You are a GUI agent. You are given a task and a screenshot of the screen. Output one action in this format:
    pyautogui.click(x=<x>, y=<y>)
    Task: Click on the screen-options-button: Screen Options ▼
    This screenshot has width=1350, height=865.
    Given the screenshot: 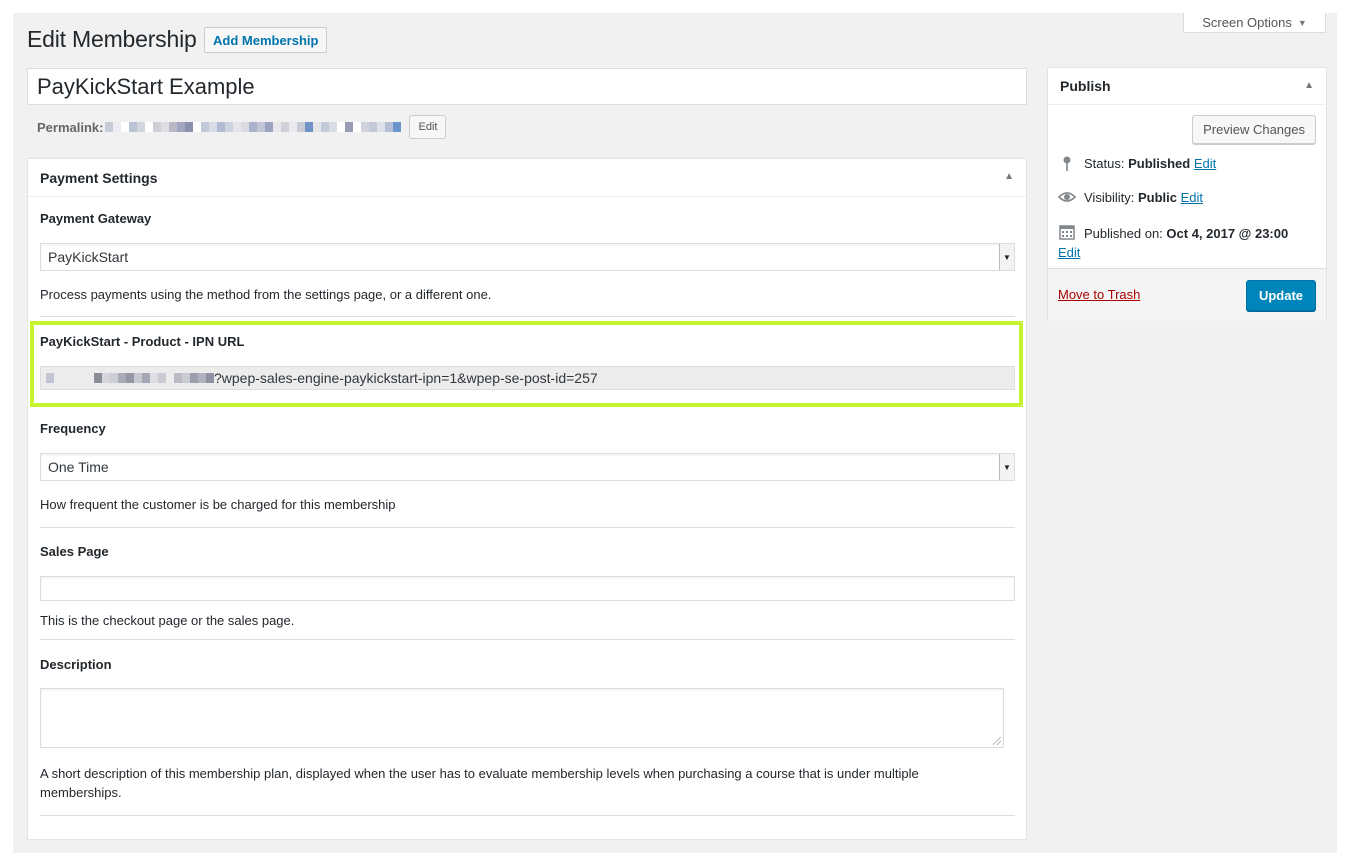 What is the action you would take?
    pyautogui.click(x=1254, y=23)
    